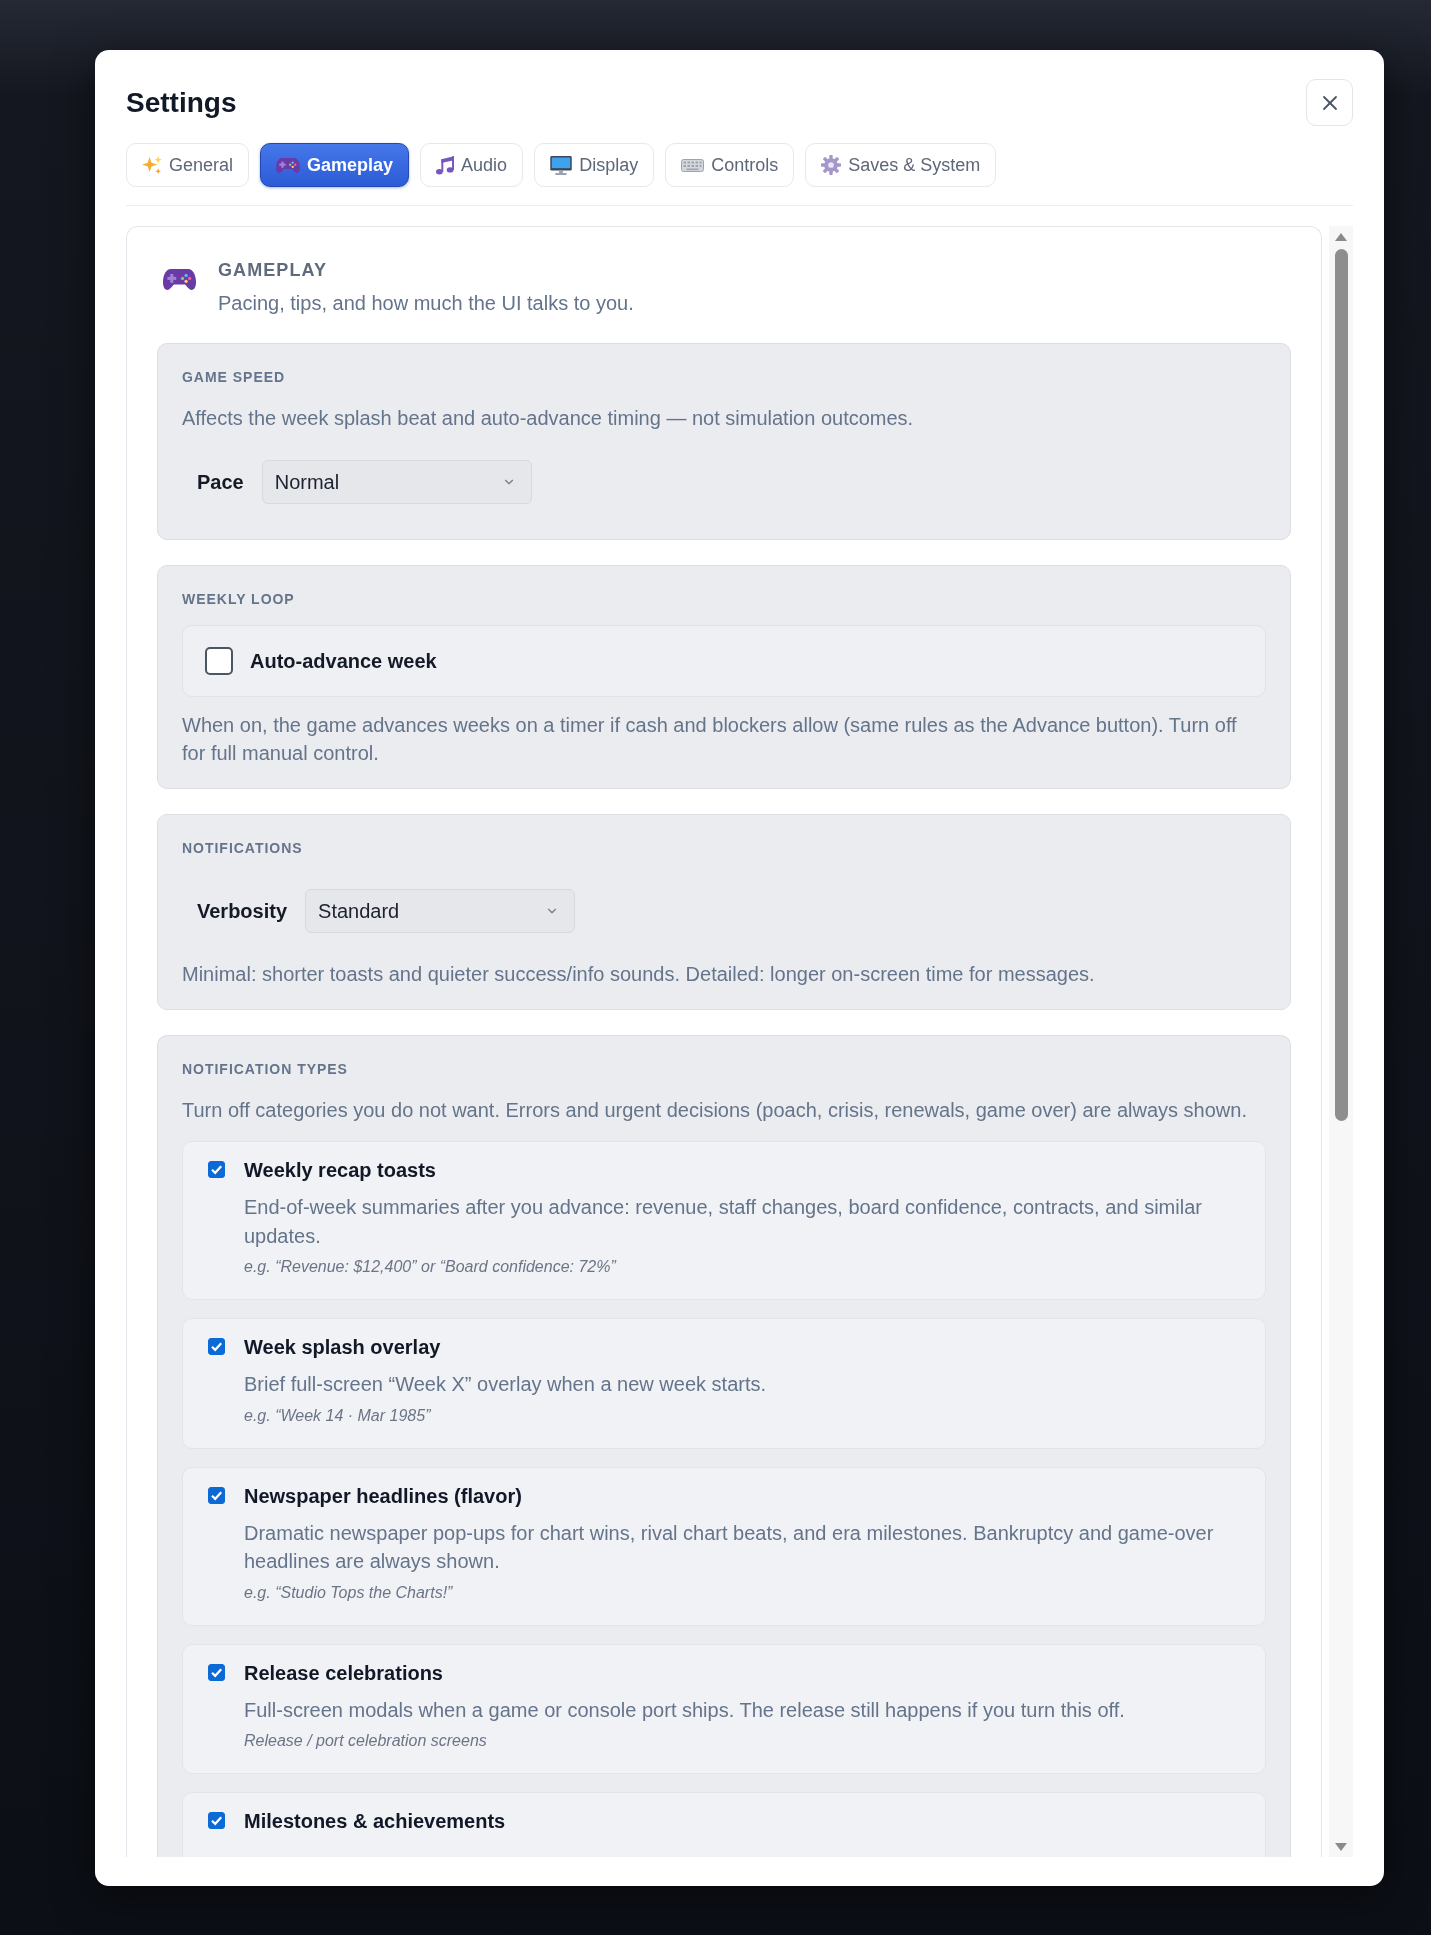  Describe the element at coordinates (349, 1592) in the screenshot. I see `example-text: e.g. “Studio Tops the Charts!”` at that location.